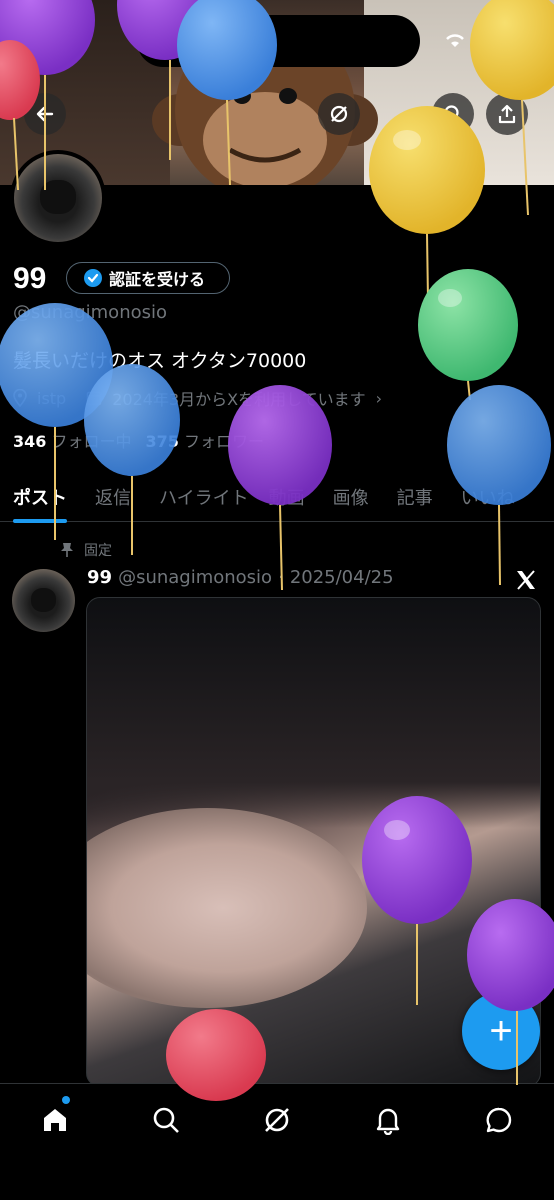  What do you see at coordinates (526, 580) in the screenshot?
I see `x-logo-icon` at bounding box center [526, 580].